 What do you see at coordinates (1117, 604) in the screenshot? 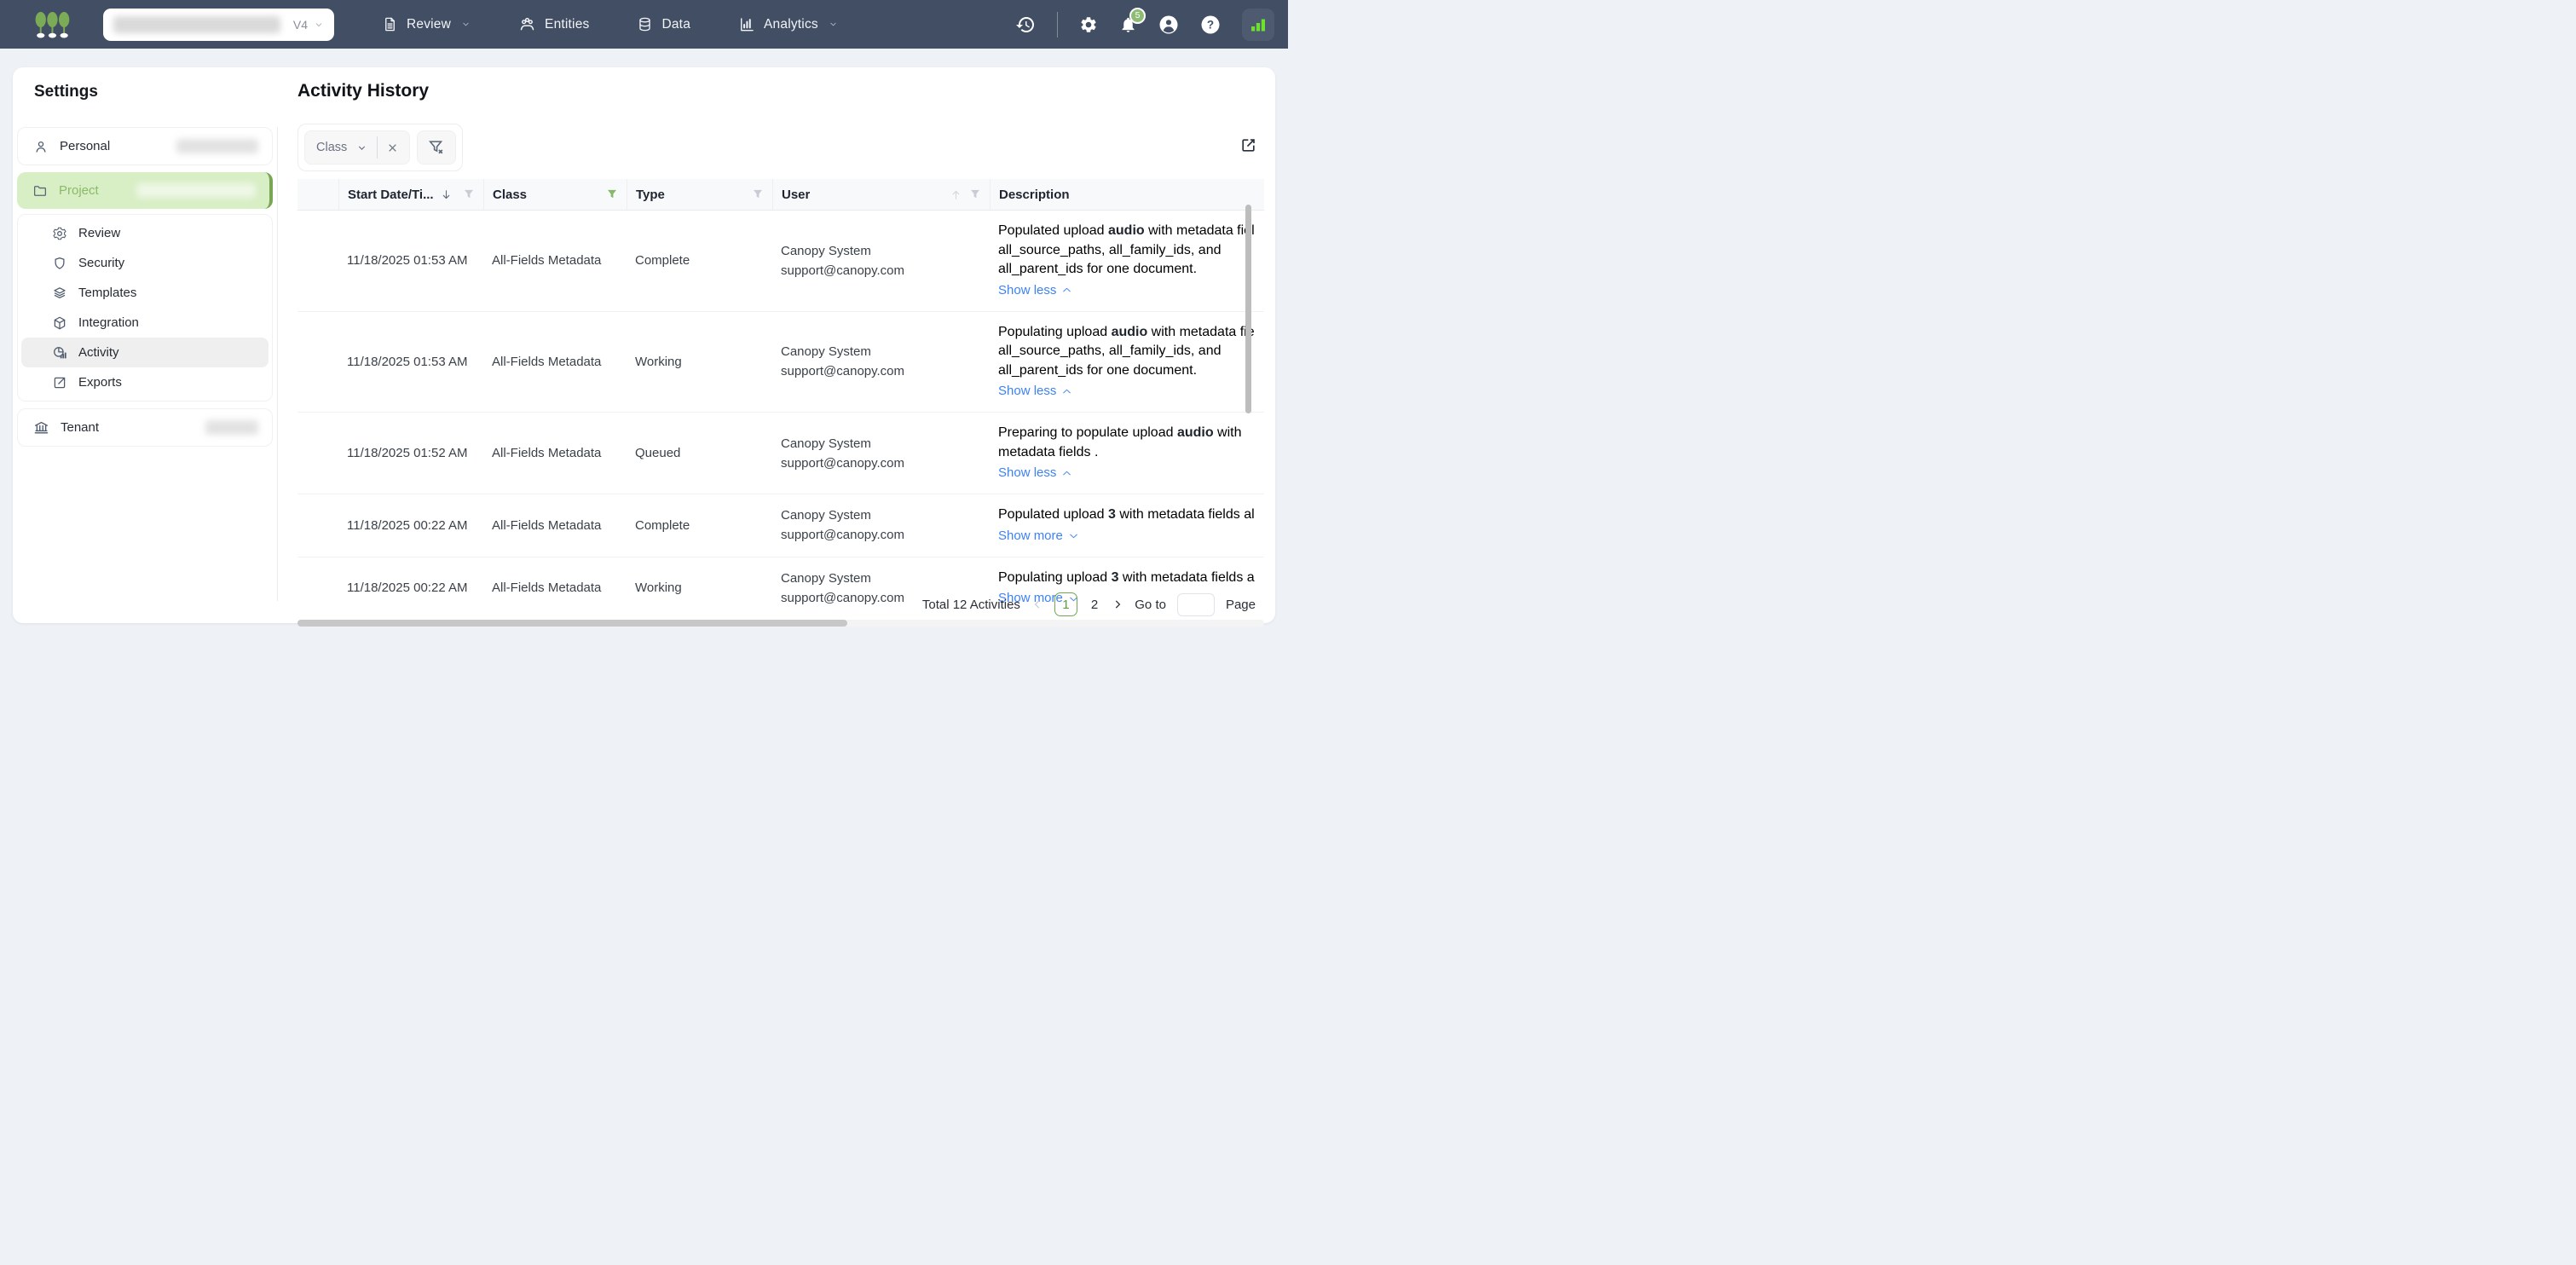
I see `next-page-icon` at bounding box center [1117, 604].